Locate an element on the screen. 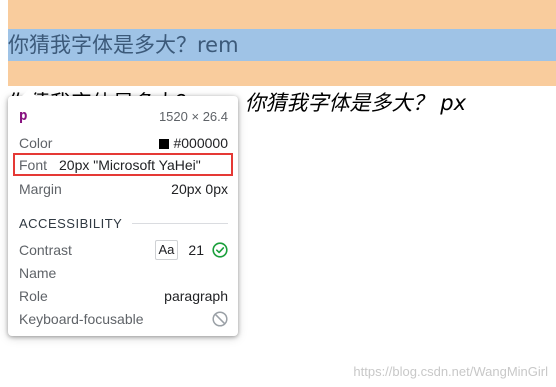  tooltip-header: p 1520 × 26.4 is located at coordinates (123, 116).